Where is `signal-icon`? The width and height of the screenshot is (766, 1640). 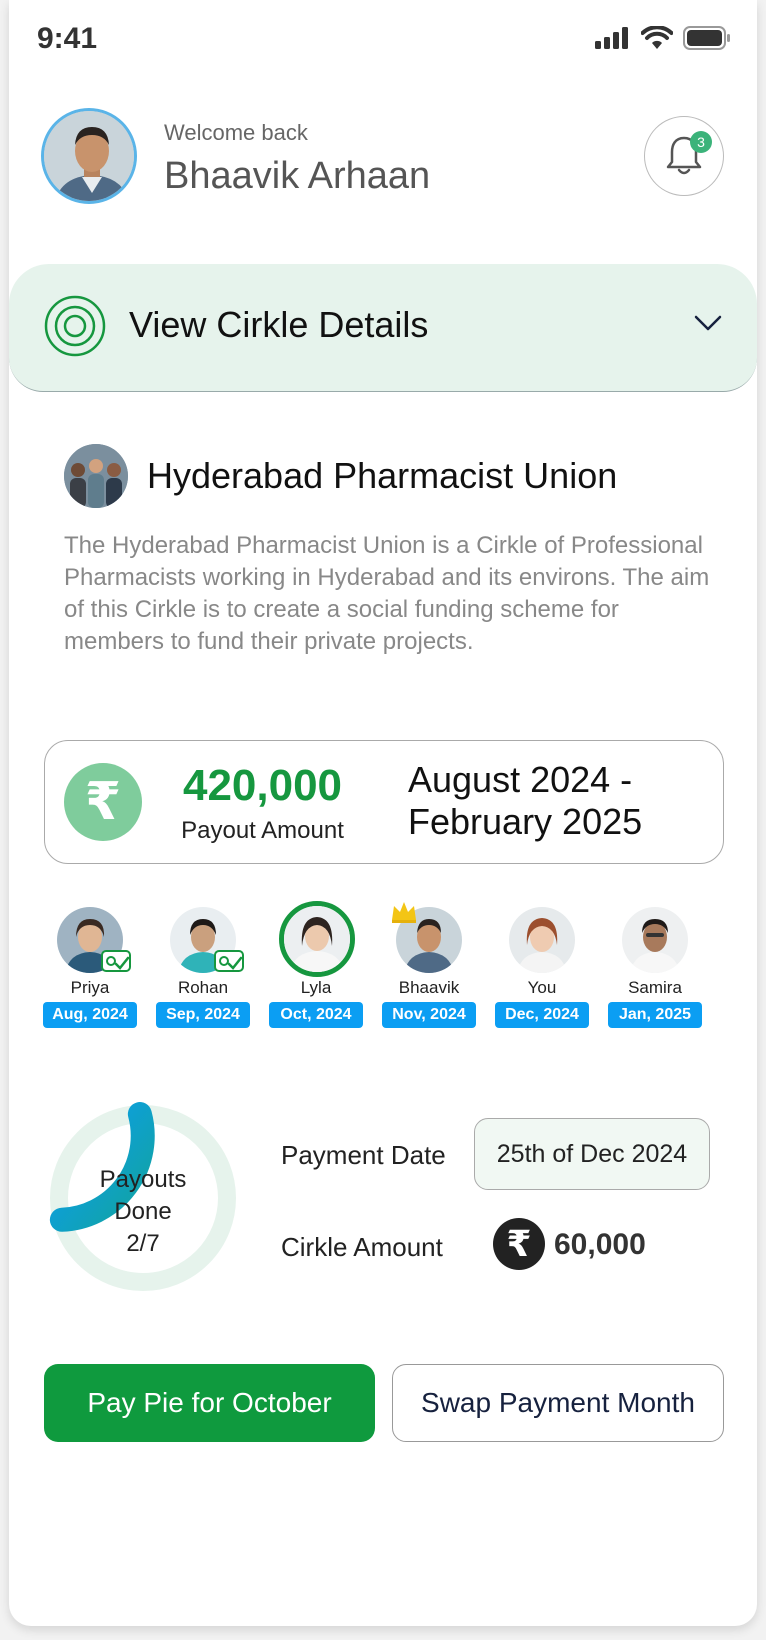
signal-icon is located at coordinates (611, 38).